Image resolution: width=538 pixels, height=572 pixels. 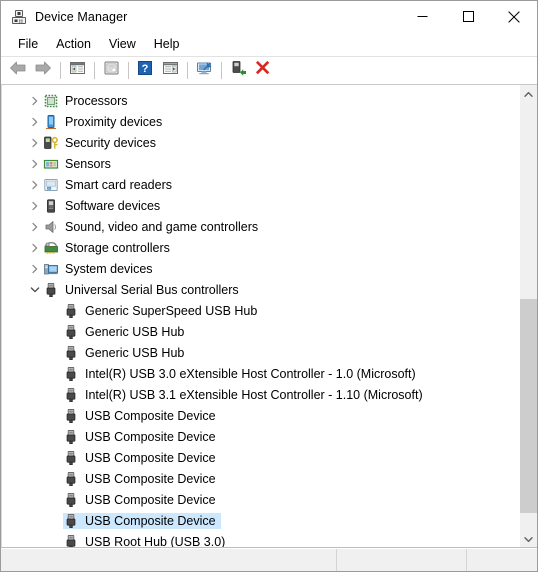 What do you see at coordinates (162, 311) in the screenshot?
I see `tree-row-content: Generic SuperSpeed USB Hub` at bounding box center [162, 311].